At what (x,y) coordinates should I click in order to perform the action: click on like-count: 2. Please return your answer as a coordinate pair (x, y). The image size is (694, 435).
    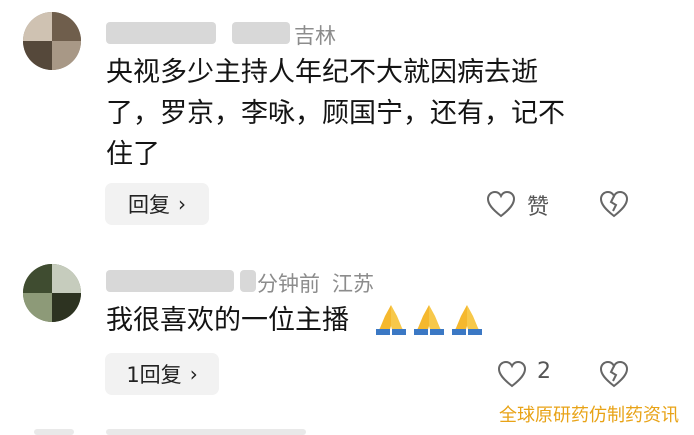
    Looking at the image, I should click on (544, 371).